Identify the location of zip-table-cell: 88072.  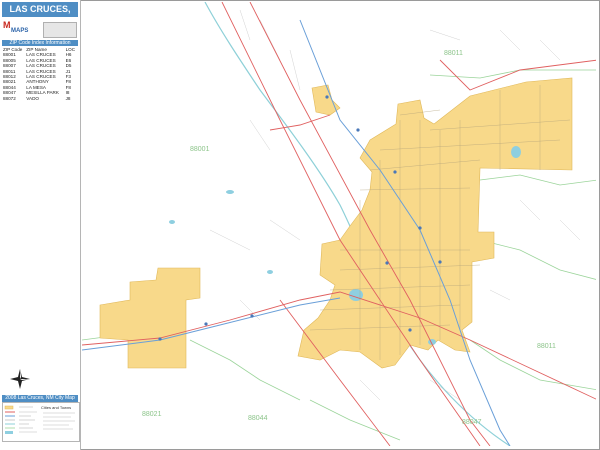
(9, 98).